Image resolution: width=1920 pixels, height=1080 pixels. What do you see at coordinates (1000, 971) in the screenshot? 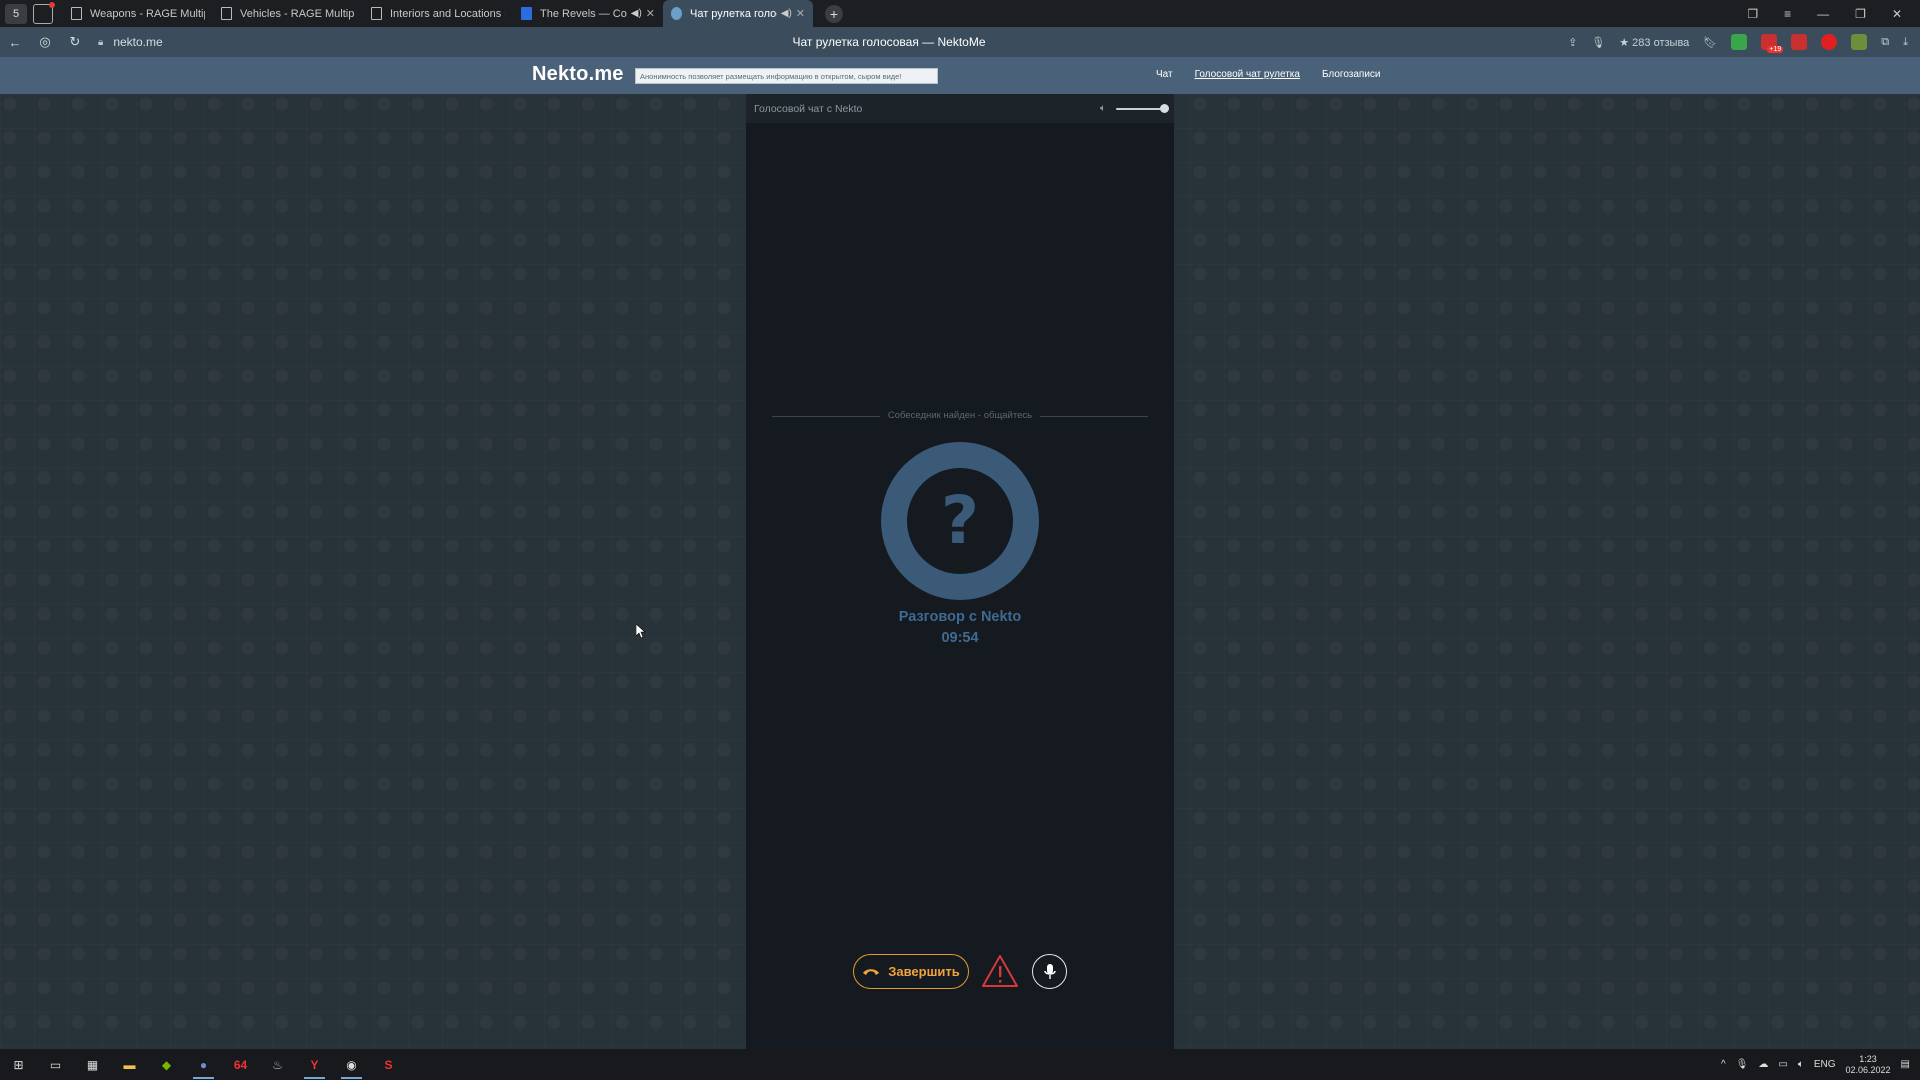
I see `report-warning-icon` at bounding box center [1000, 971].